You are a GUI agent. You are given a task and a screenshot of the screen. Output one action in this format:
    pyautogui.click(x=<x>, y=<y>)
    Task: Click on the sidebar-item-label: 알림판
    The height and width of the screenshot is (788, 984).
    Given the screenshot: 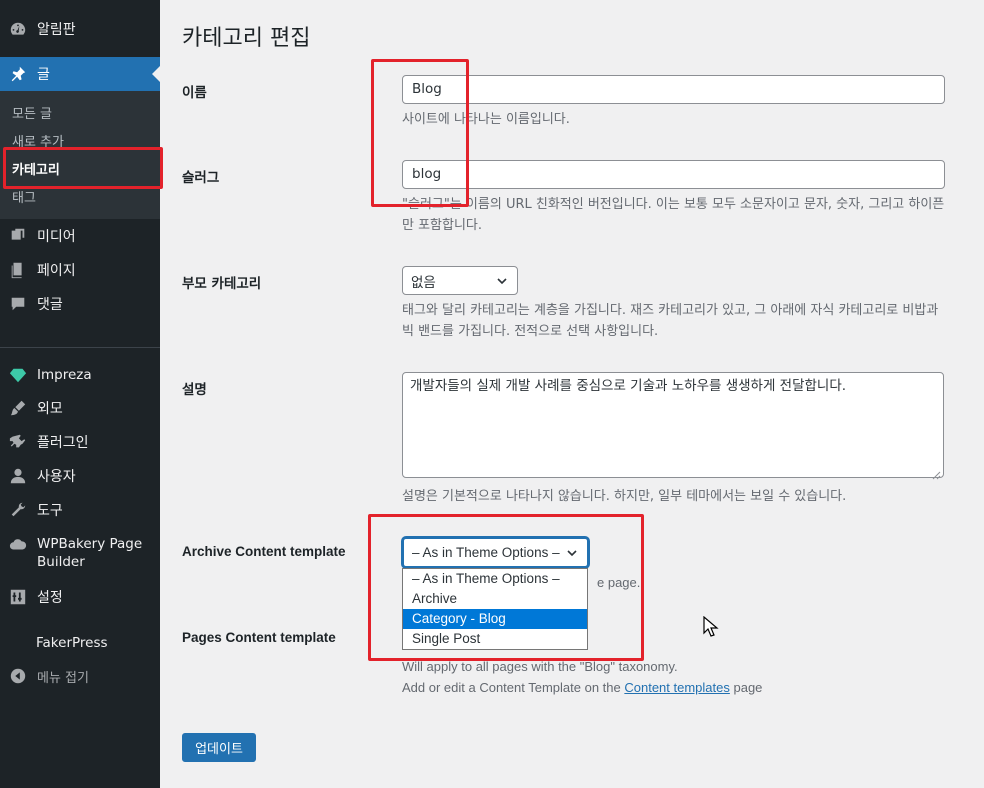 What is the action you would take?
    pyautogui.click(x=56, y=30)
    